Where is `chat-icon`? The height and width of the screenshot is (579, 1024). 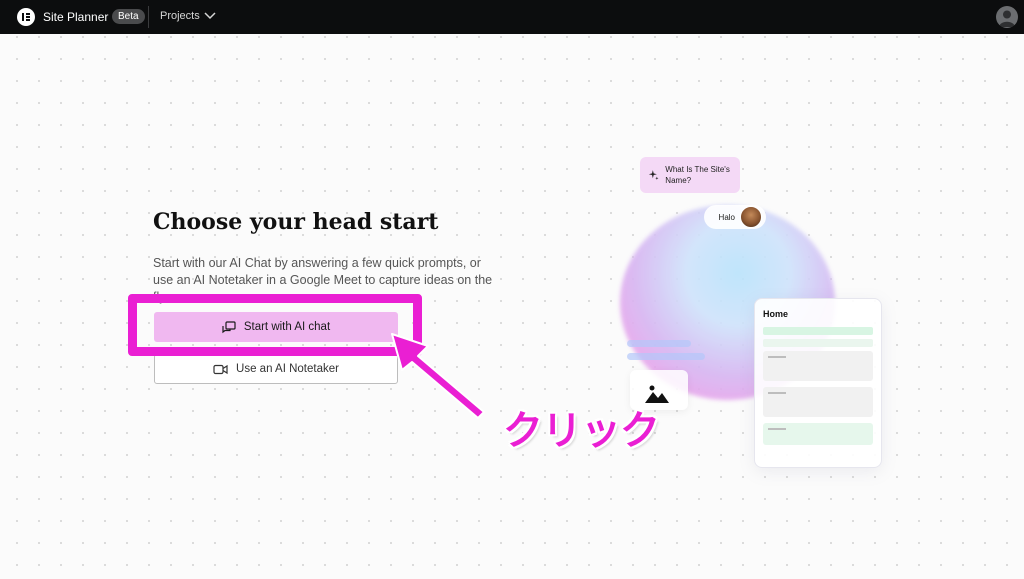 chat-icon is located at coordinates (229, 326).